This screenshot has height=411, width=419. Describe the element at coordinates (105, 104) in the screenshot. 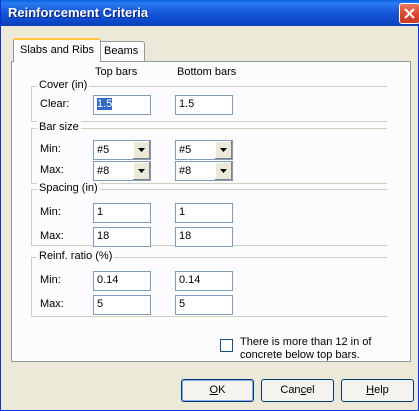

I see `cover-top-value: 1.5` at that location.